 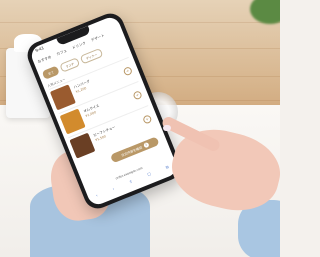 What do you see at coordinates (130, 182) in the screenshot?
I see `share-icon: ⇪` at bounding box center [130, 182].